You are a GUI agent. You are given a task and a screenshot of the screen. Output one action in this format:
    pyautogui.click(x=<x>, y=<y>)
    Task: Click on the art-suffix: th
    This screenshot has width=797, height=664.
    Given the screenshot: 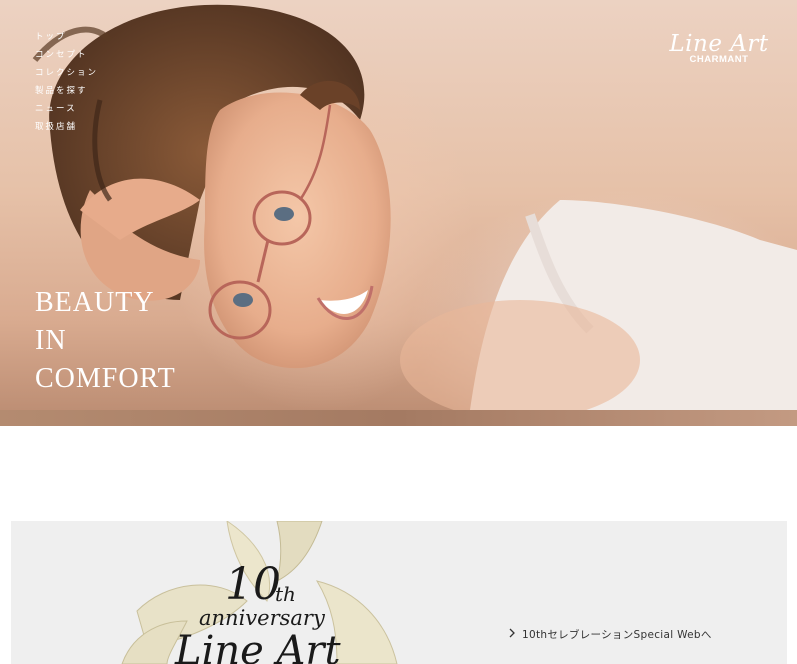 What is the action you would take?
    pyautogui.click(x=285, y=594)
    